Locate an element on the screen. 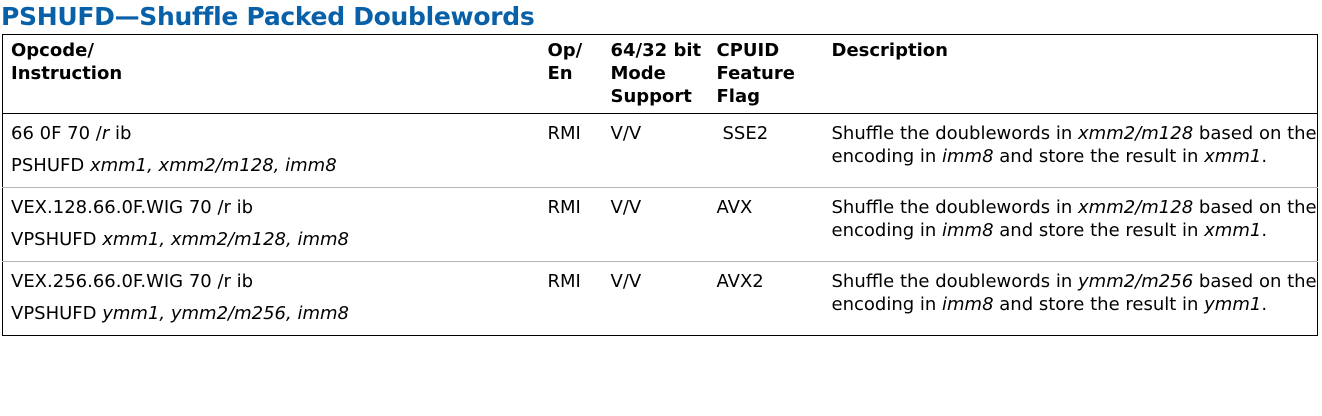 The width and height of the screenshot is (1322, 416). desc-operand-src: ymm2/m256 is located at coordinates (1136, 281).